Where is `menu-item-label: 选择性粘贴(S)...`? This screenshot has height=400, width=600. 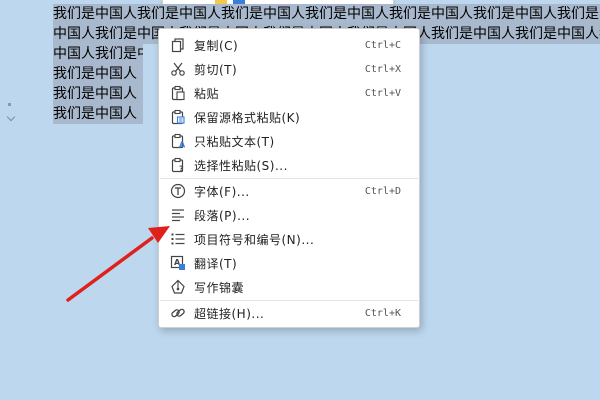
menu-item-label: 选择性粘贴(S)... is located at coordinates (241, 165).